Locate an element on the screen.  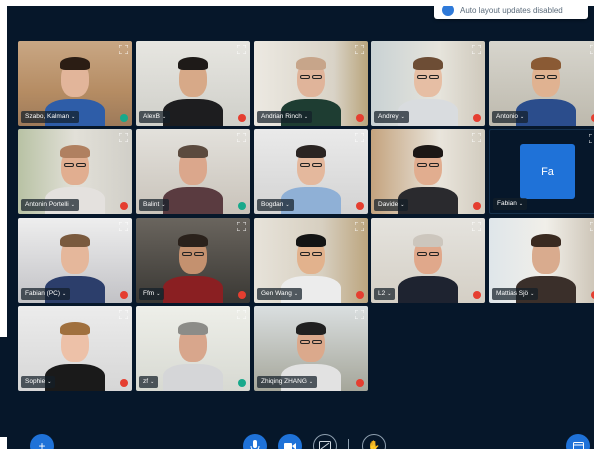
toolbar-divider is located at coordinates (348, 444).